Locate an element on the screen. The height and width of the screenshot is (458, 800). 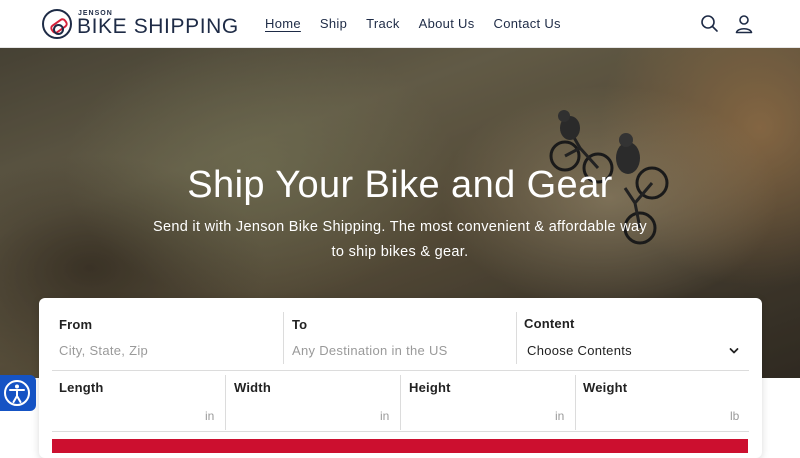
width-unit: in is located at coordinates (385, 416).